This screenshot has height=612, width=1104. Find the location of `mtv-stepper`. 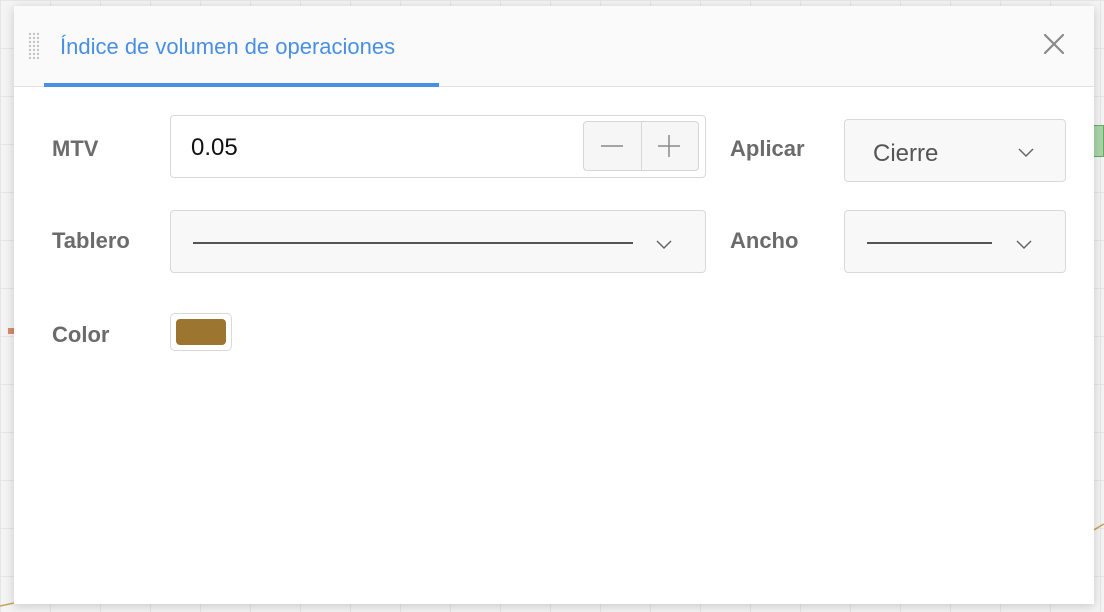

mtv-stepper is located at coordinates (641, 146).